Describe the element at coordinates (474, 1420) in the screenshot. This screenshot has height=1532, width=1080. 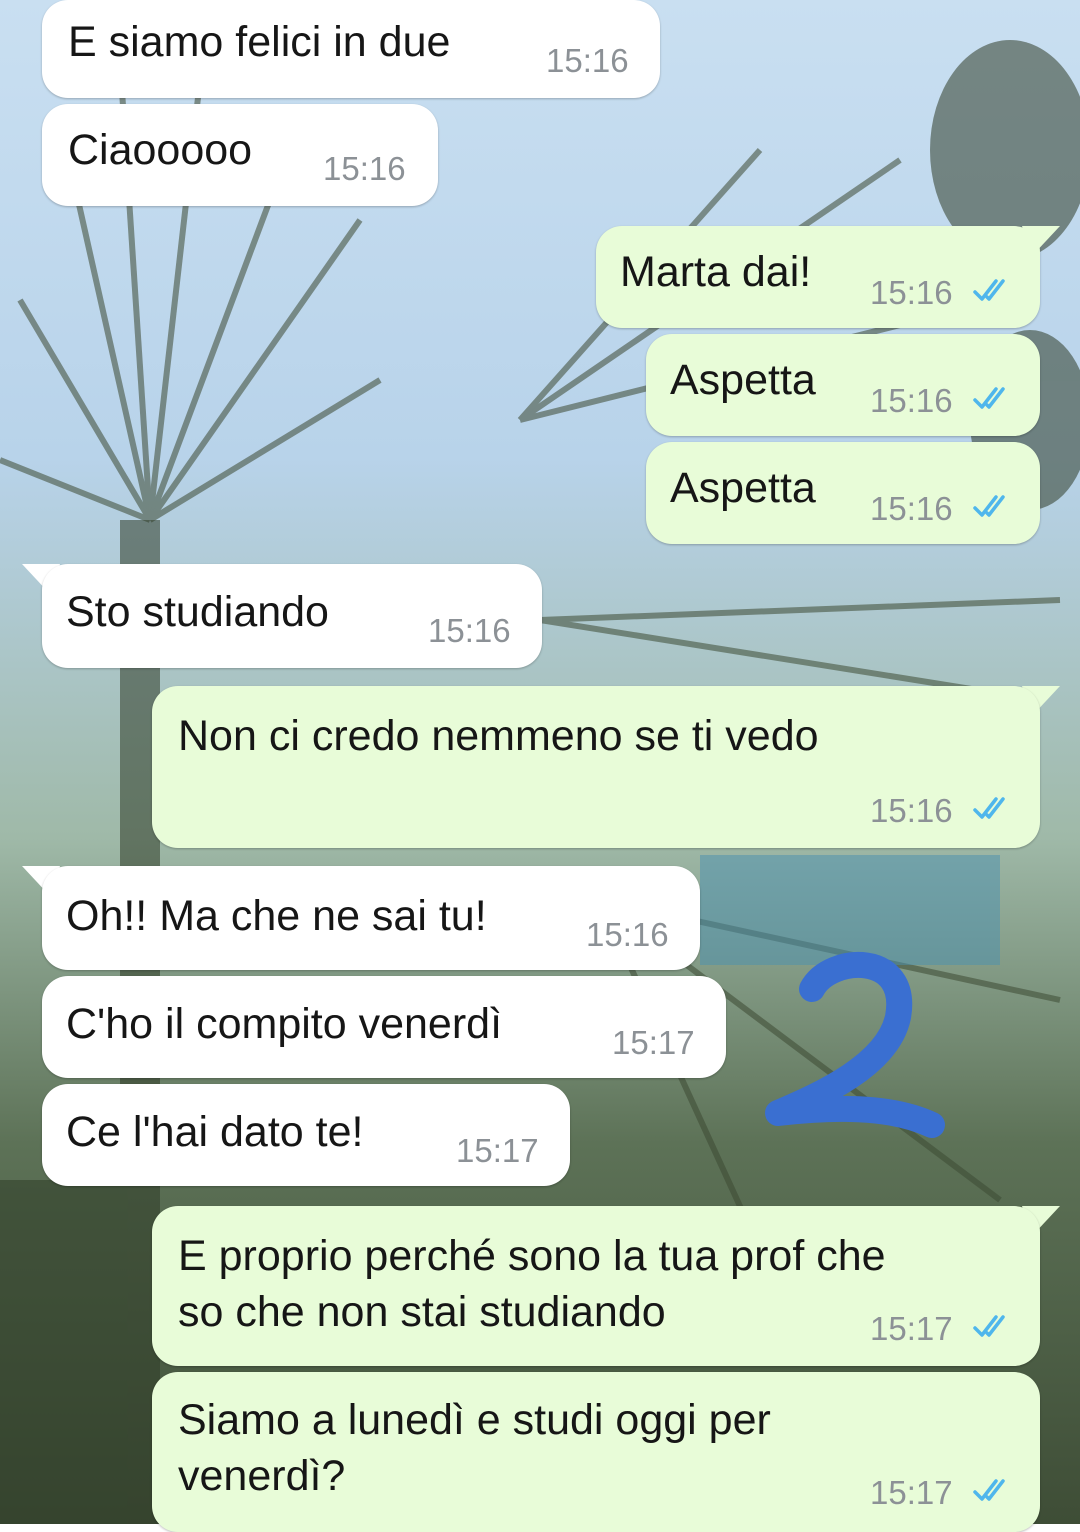
I see `message-text-line: Siamo a lunedì e studi oggi per` at that location.